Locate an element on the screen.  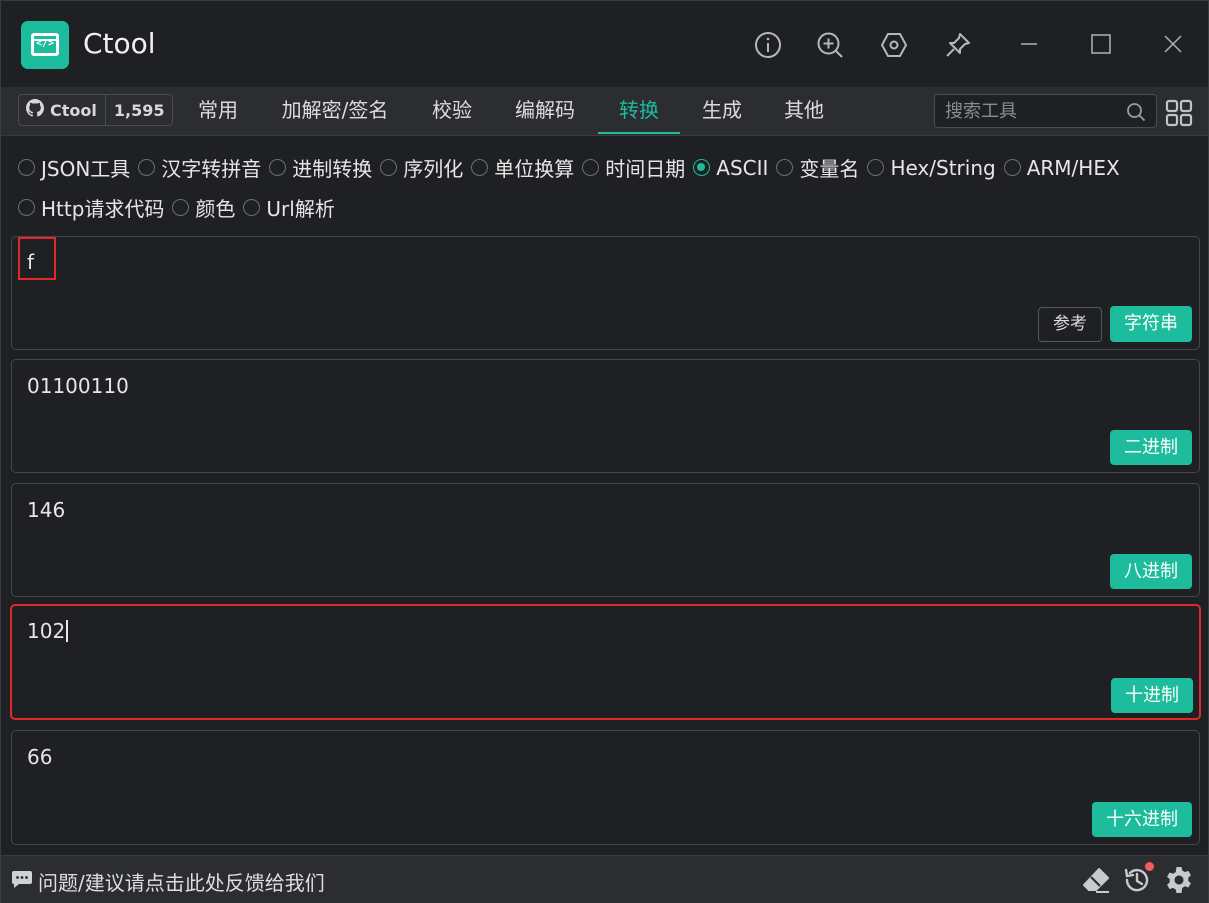
feedback-link: 问题/建议请点击此处反馈给我们 is located at coordinates (168, 881).